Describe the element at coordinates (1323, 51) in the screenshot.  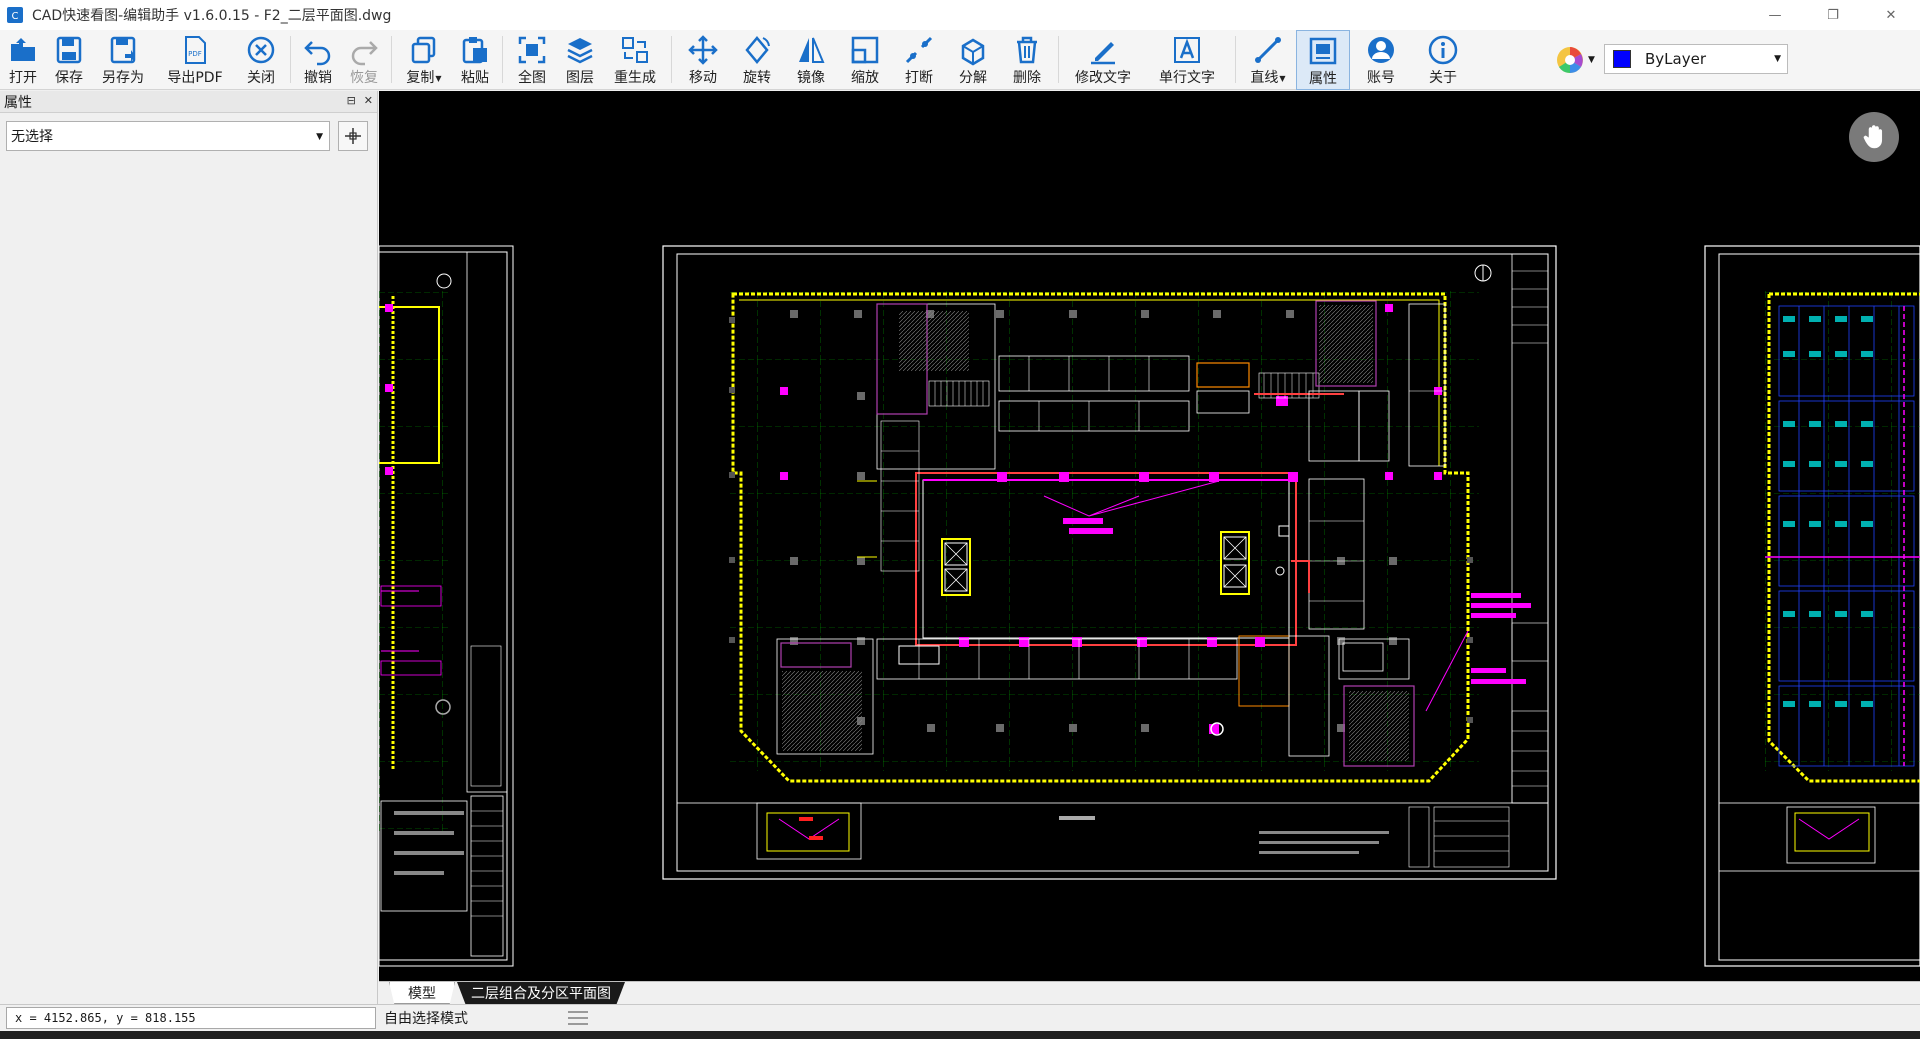
I see `properties-panel-icon` at that location.